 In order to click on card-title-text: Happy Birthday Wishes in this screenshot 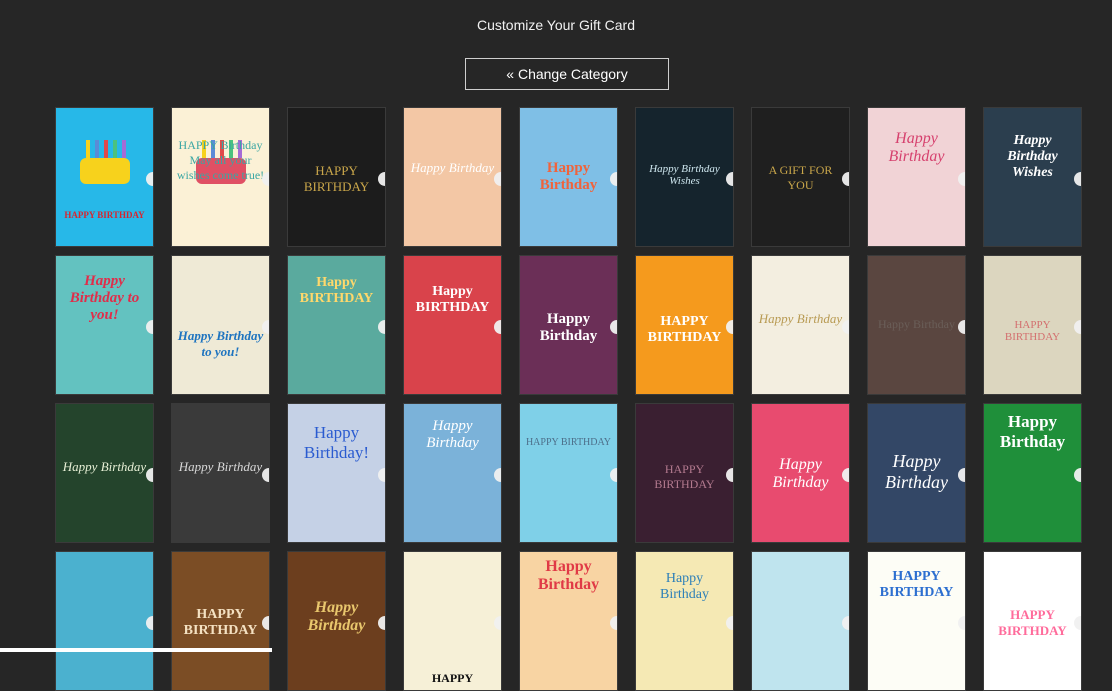, I will do `click(1032, 156)`.